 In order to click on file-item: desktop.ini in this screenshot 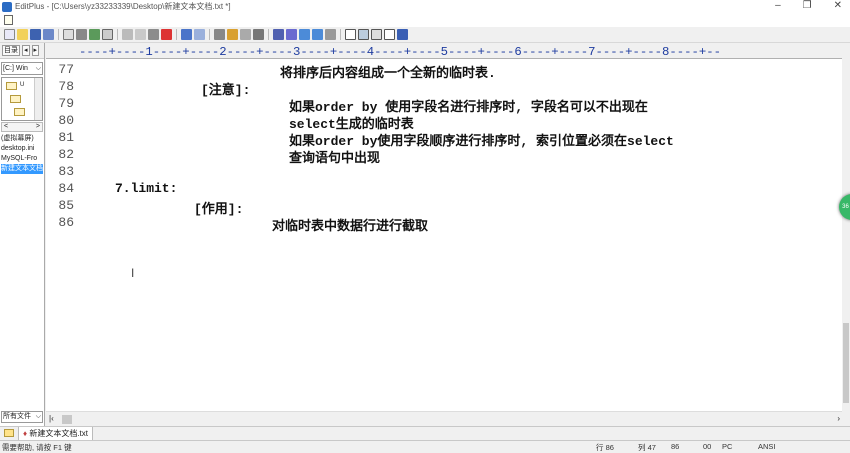, I will do `click(22, 149)`.